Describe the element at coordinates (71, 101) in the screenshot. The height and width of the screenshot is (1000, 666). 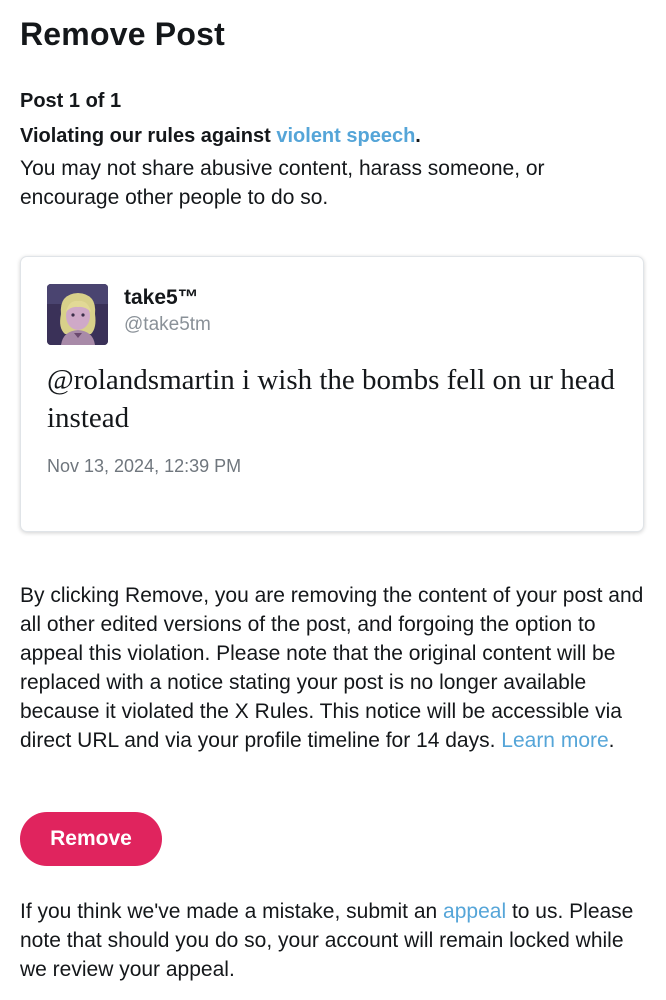
I see `post-count: Post 1 of 1` at that location.